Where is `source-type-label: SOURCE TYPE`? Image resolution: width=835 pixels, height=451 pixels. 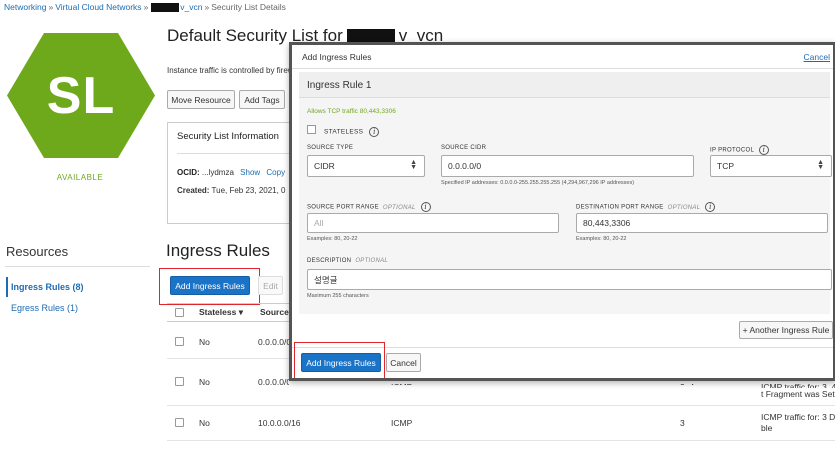 source-type-label: SOURCE TYPE is located at coordinates (330, 148).